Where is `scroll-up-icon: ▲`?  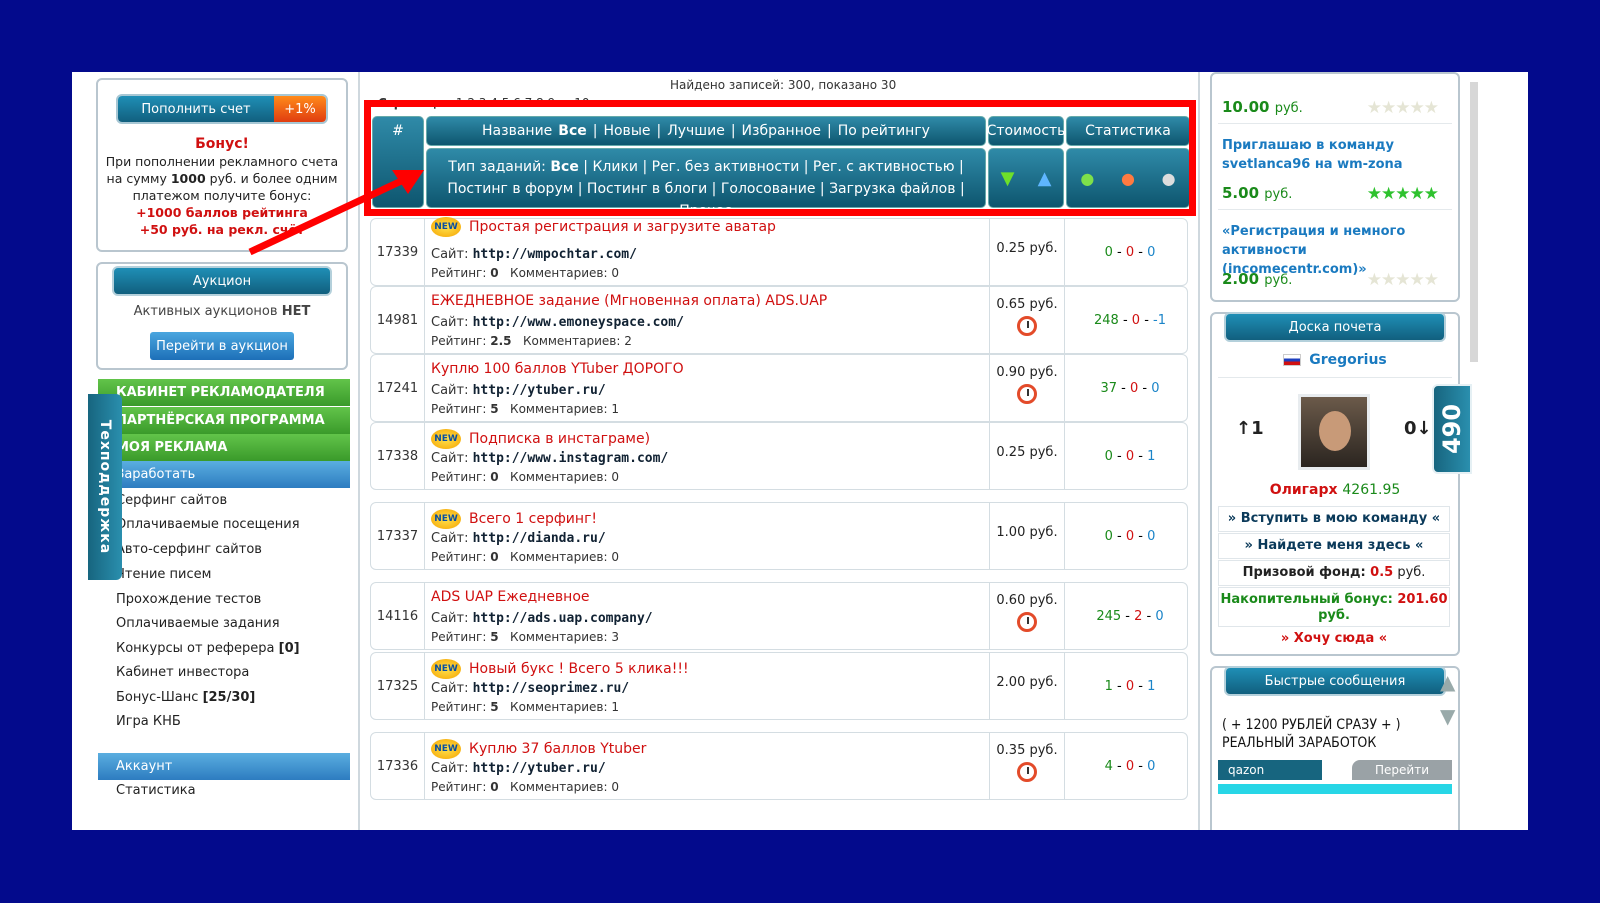
scroll-up-icon: ▲ is located at coordinates (1447, 682).